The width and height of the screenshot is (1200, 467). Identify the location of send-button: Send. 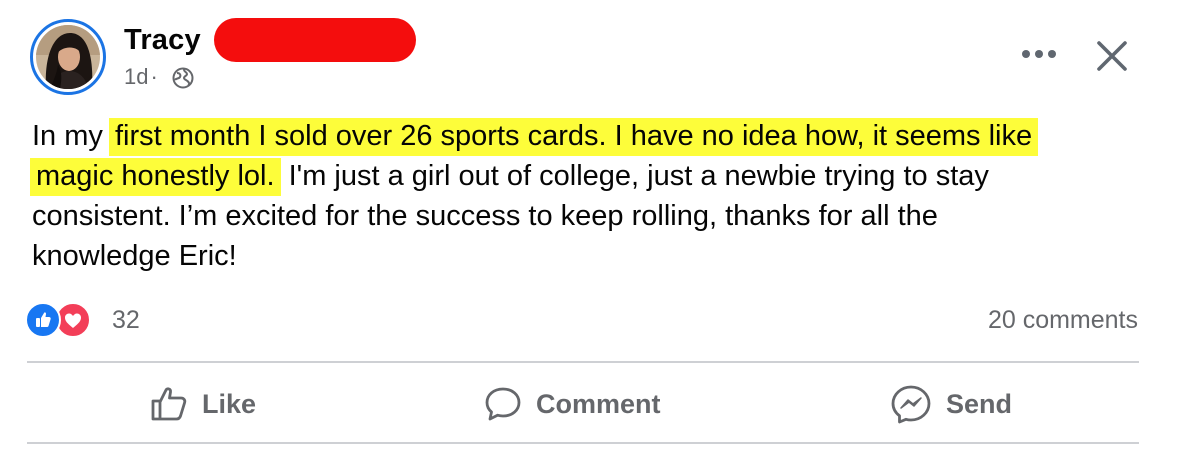
(951, 404).